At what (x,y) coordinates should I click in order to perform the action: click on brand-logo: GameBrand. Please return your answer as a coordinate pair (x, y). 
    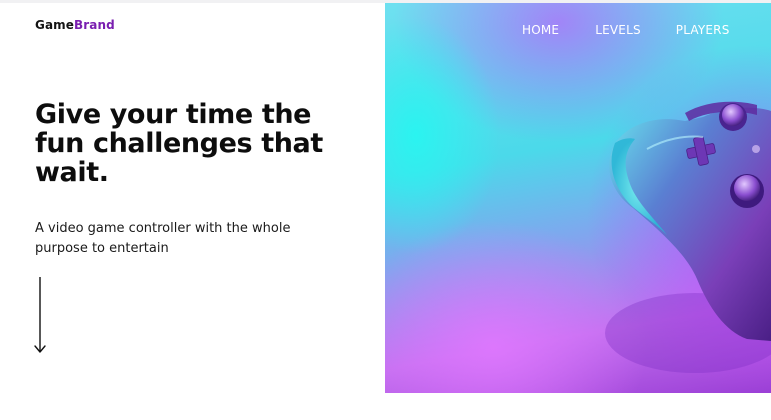
    Looking at the image, I should click on (75, 25).